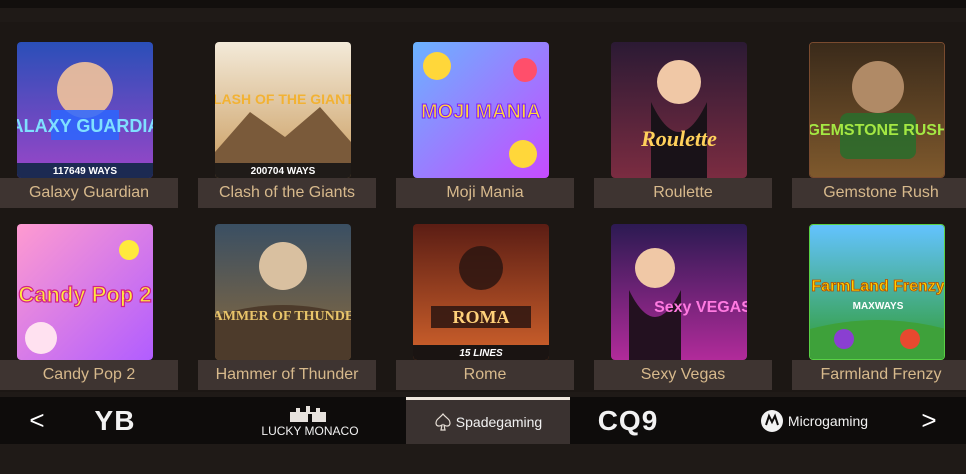 Image resolution: width=966 pixels, height=474 pixels. I want to click on game-title: Moji Mania, so click(485, 193).